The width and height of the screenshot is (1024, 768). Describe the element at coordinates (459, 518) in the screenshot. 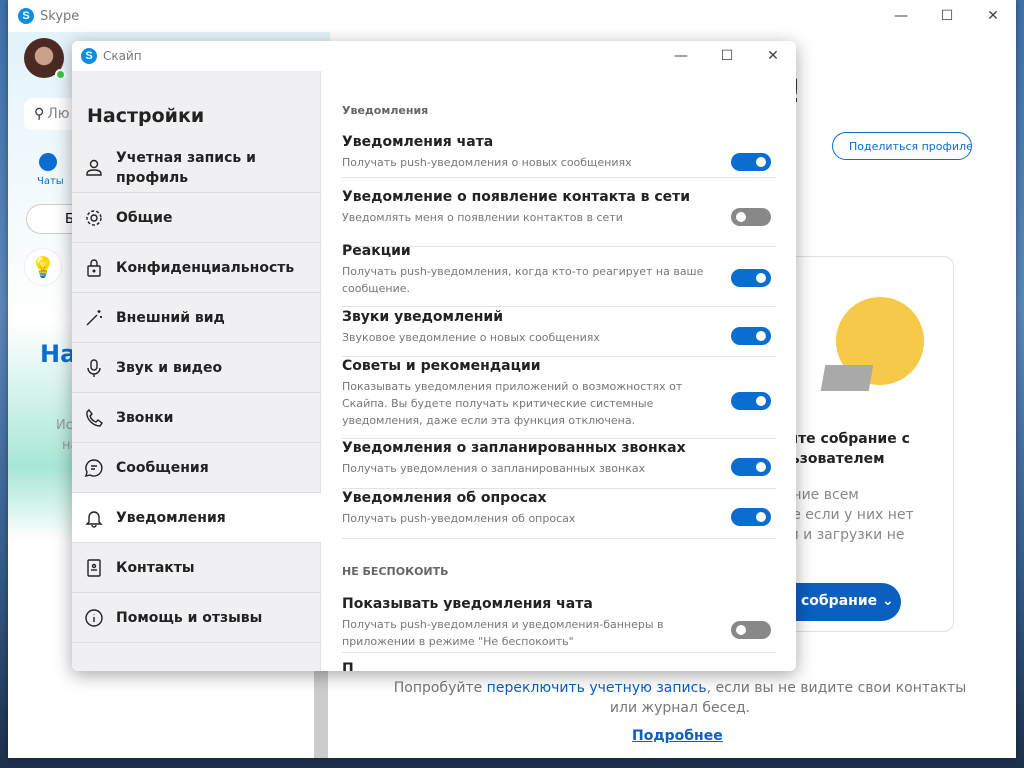

I see `setting-description: Получать push-уведомления об опросах` at that location.